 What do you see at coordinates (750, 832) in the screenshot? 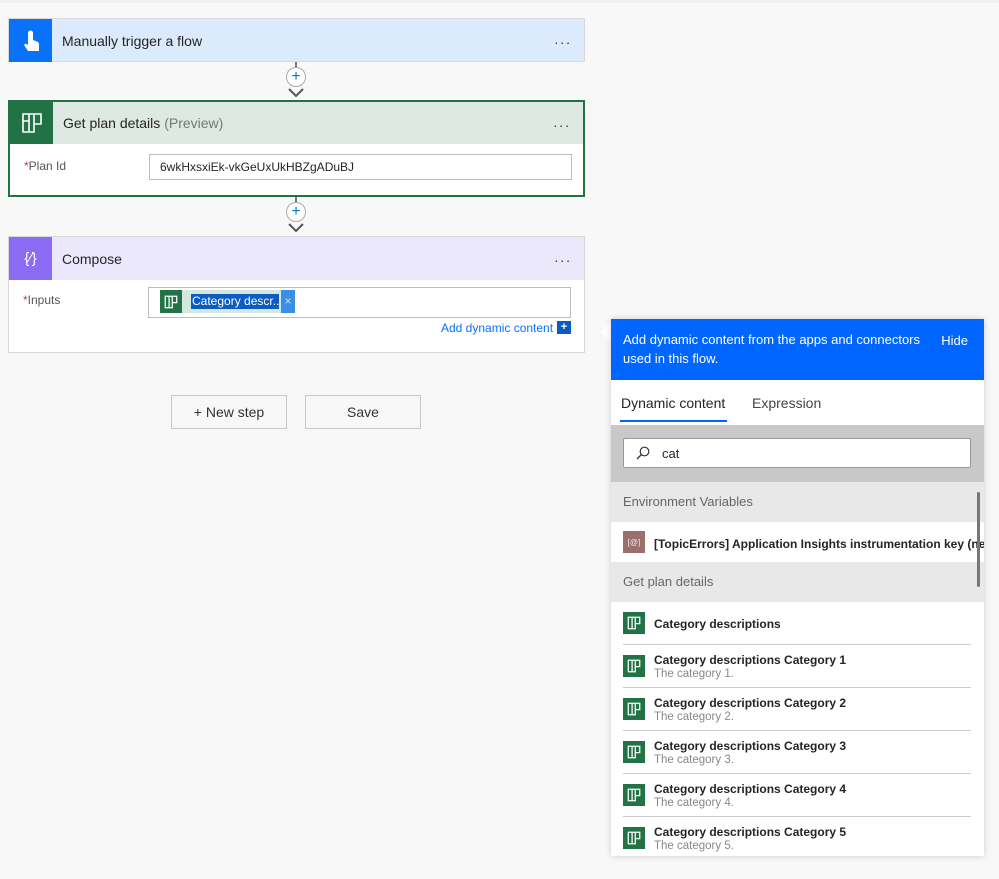
I see `item-title: Category descriptions Category 5` at bounding box center [750, 832].